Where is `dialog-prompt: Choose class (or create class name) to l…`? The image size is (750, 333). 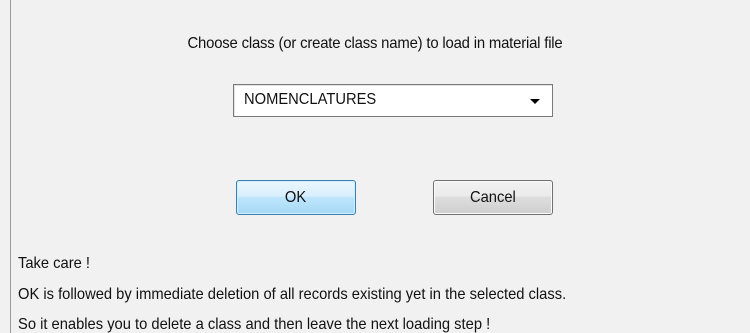
dialog-prompt: Choose class (or create class name) to l… is located at coordinates (375, 43).